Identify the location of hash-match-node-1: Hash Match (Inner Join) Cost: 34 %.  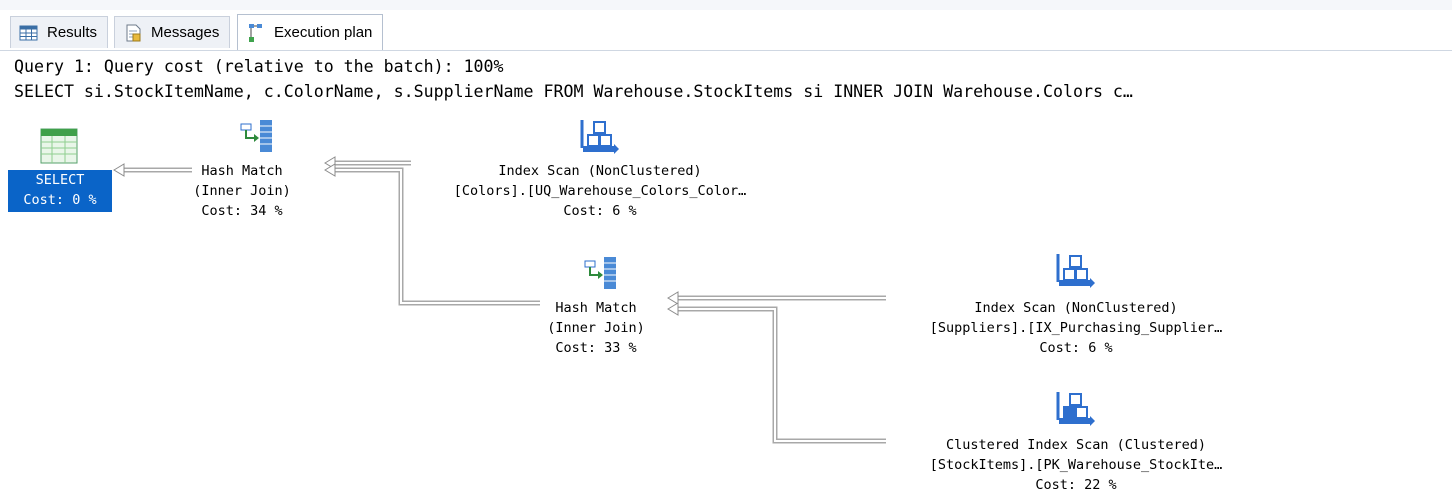
(242, 191).